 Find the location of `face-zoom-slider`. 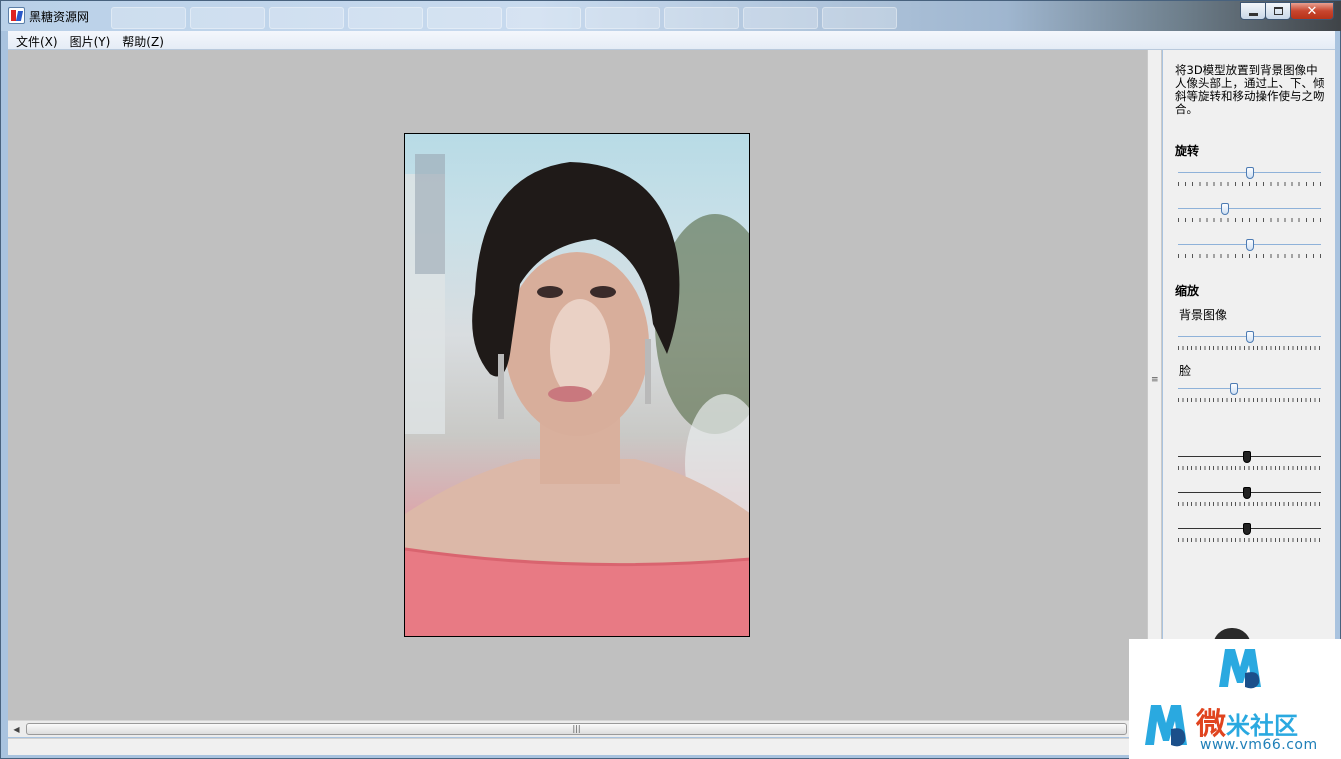

face-zoom-slider is located at coordinates (1249, 393).